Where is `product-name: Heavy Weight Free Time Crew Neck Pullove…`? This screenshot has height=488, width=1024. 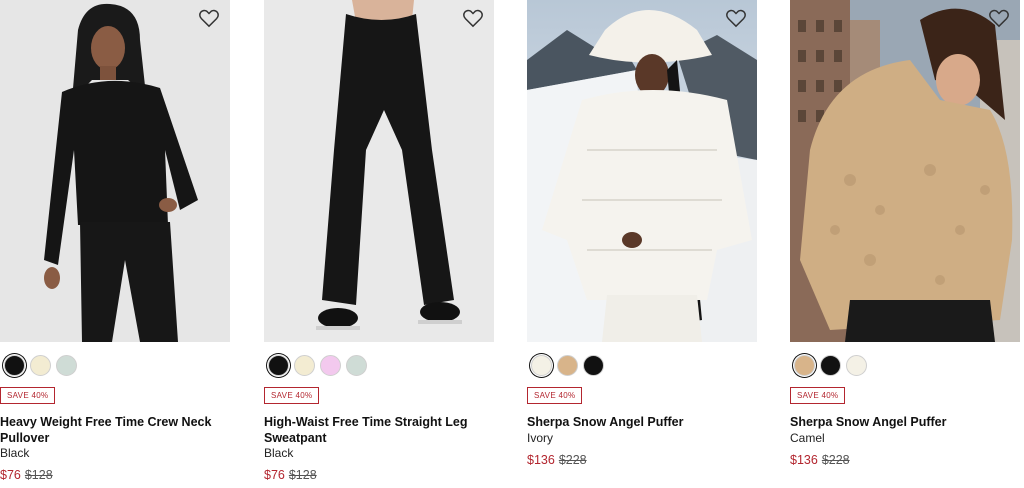 product-name: Heavy Weight Free Time Crew Neck Pullove… is located at coordinates (115, 430).